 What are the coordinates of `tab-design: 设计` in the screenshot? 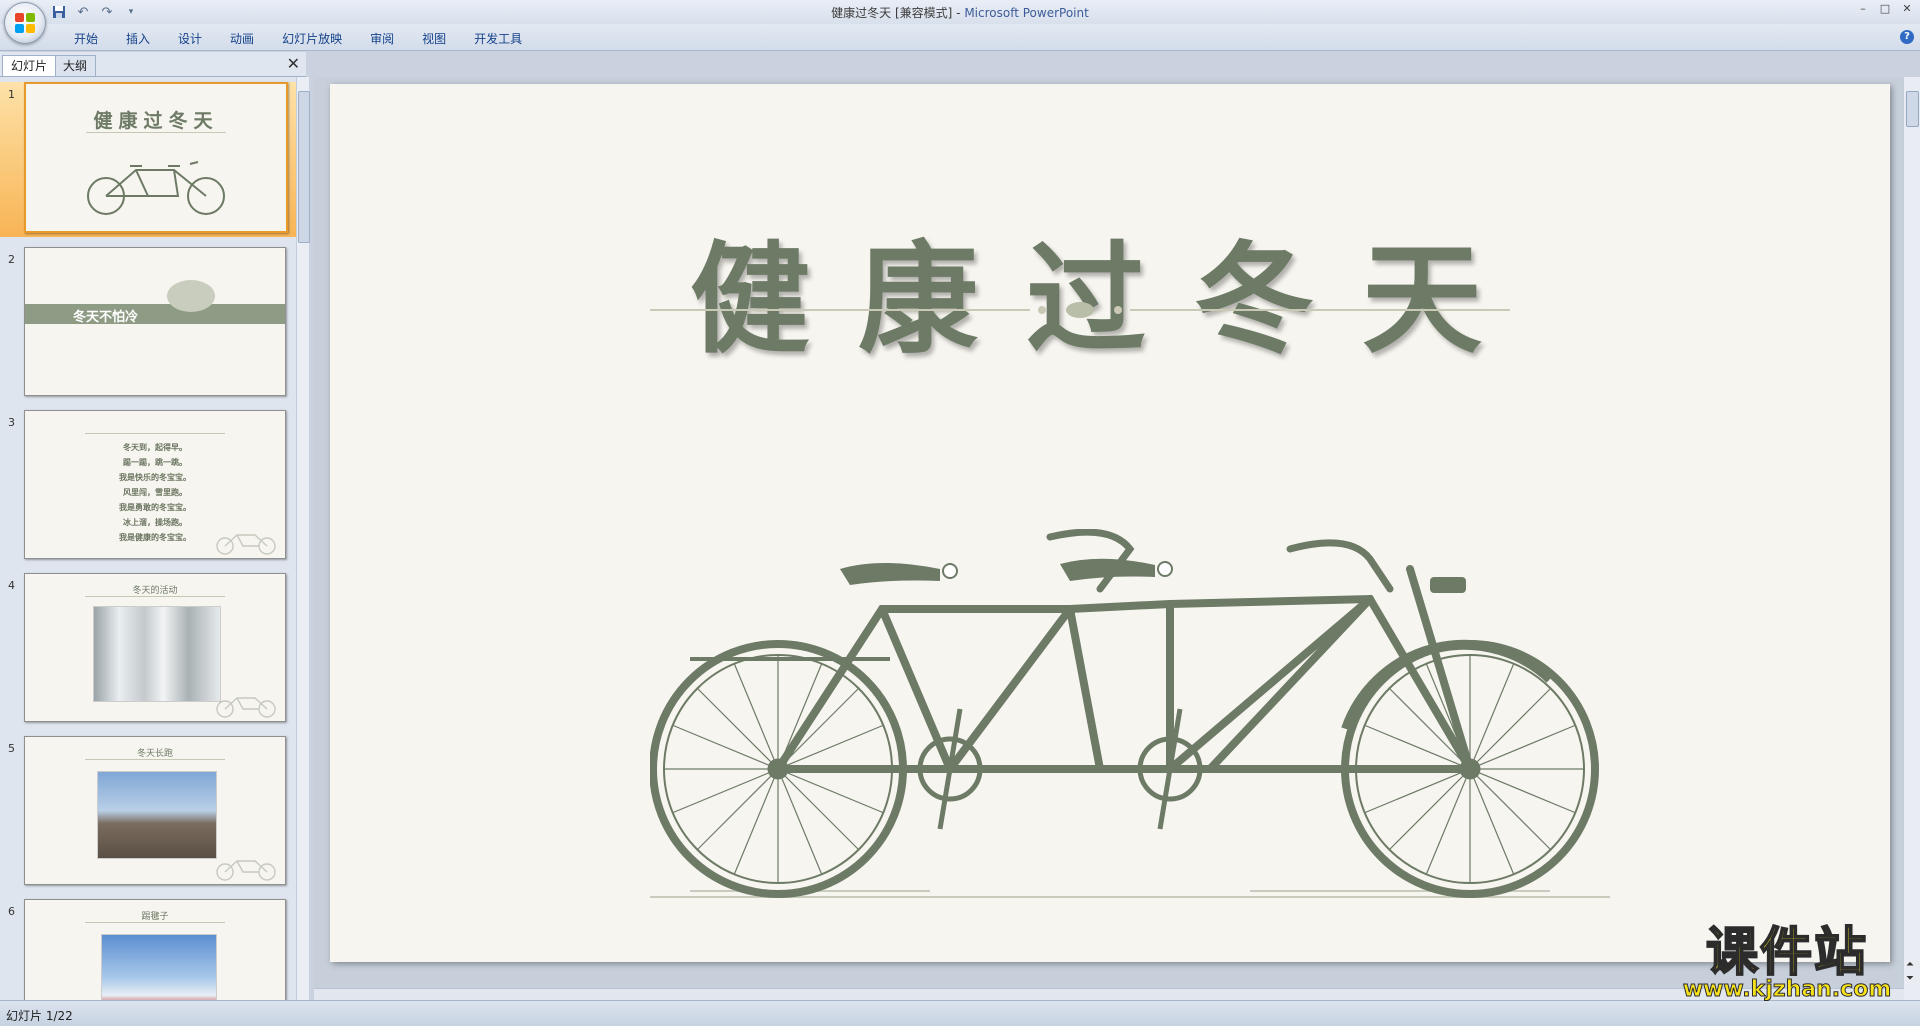 It's located at (190, 38).